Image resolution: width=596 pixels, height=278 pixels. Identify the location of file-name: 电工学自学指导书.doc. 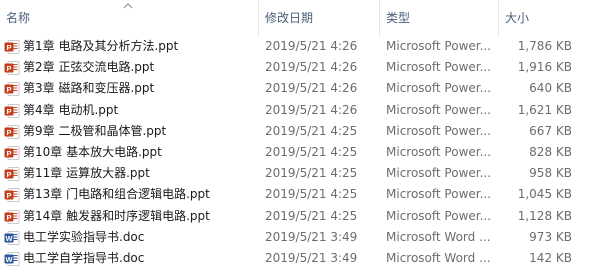
(84, 257).